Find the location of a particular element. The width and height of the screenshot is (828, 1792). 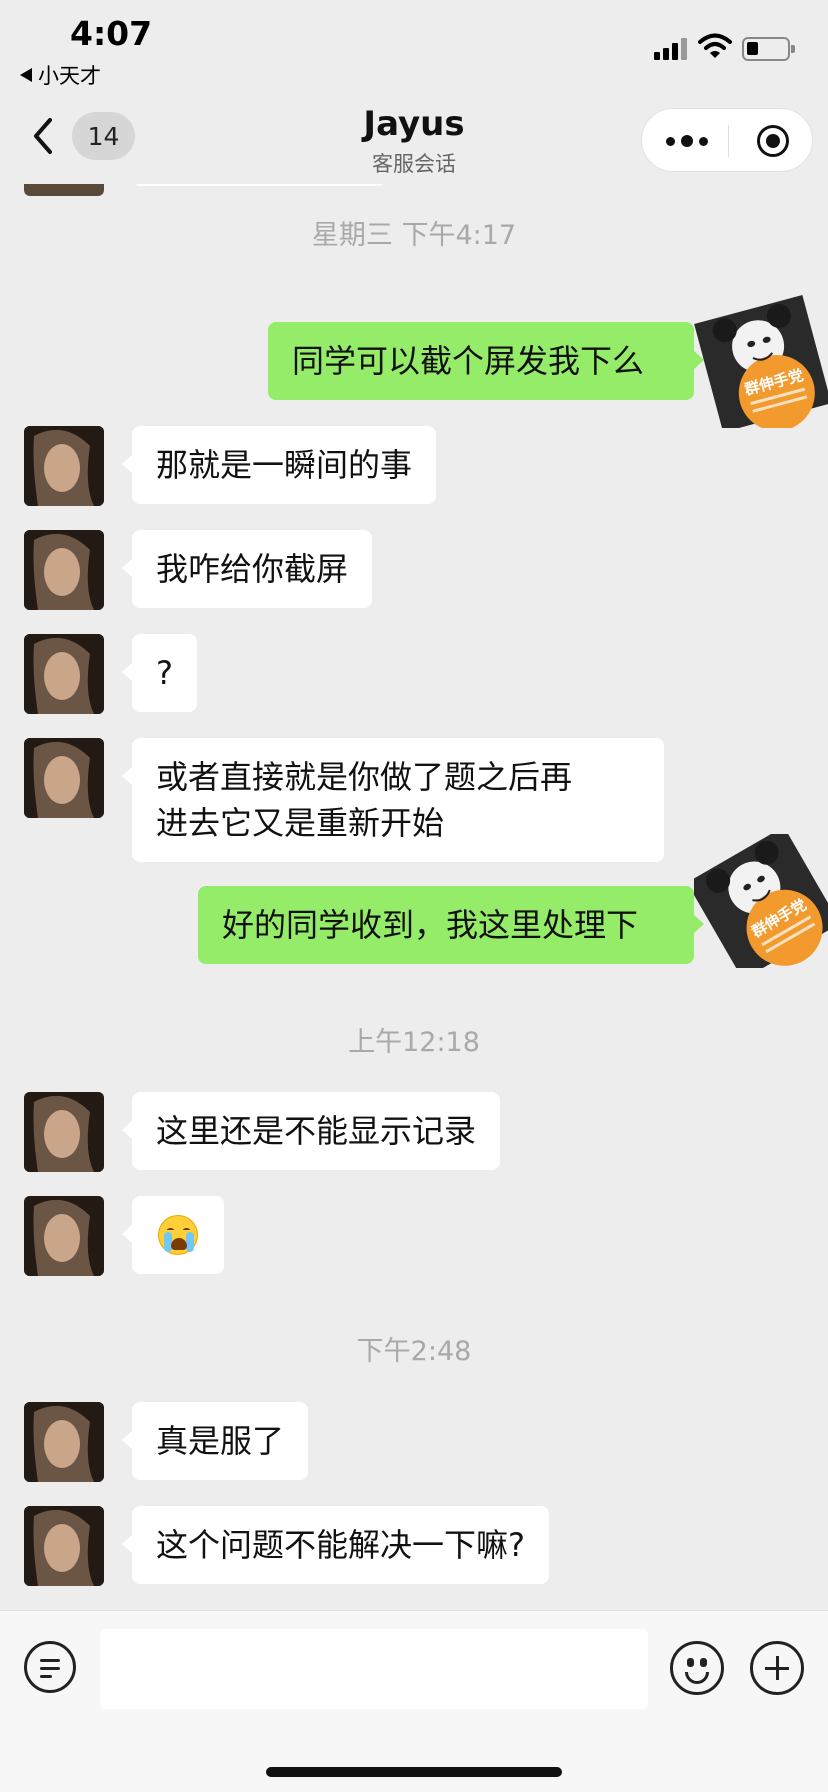

message-text: ? is located at coordinates (164, 673).